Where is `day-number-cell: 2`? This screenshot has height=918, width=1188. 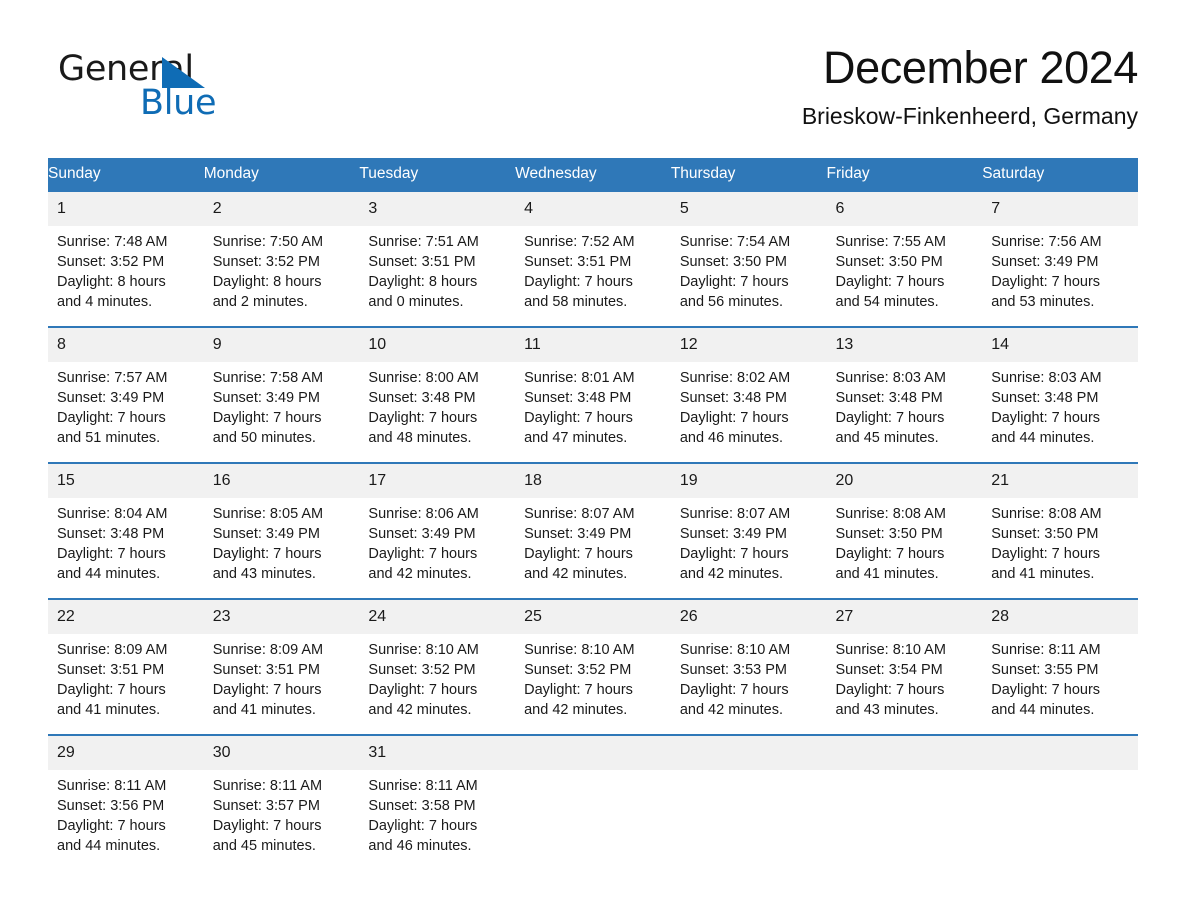
day-number-cell: 2 is located at coordinates (281, 209).